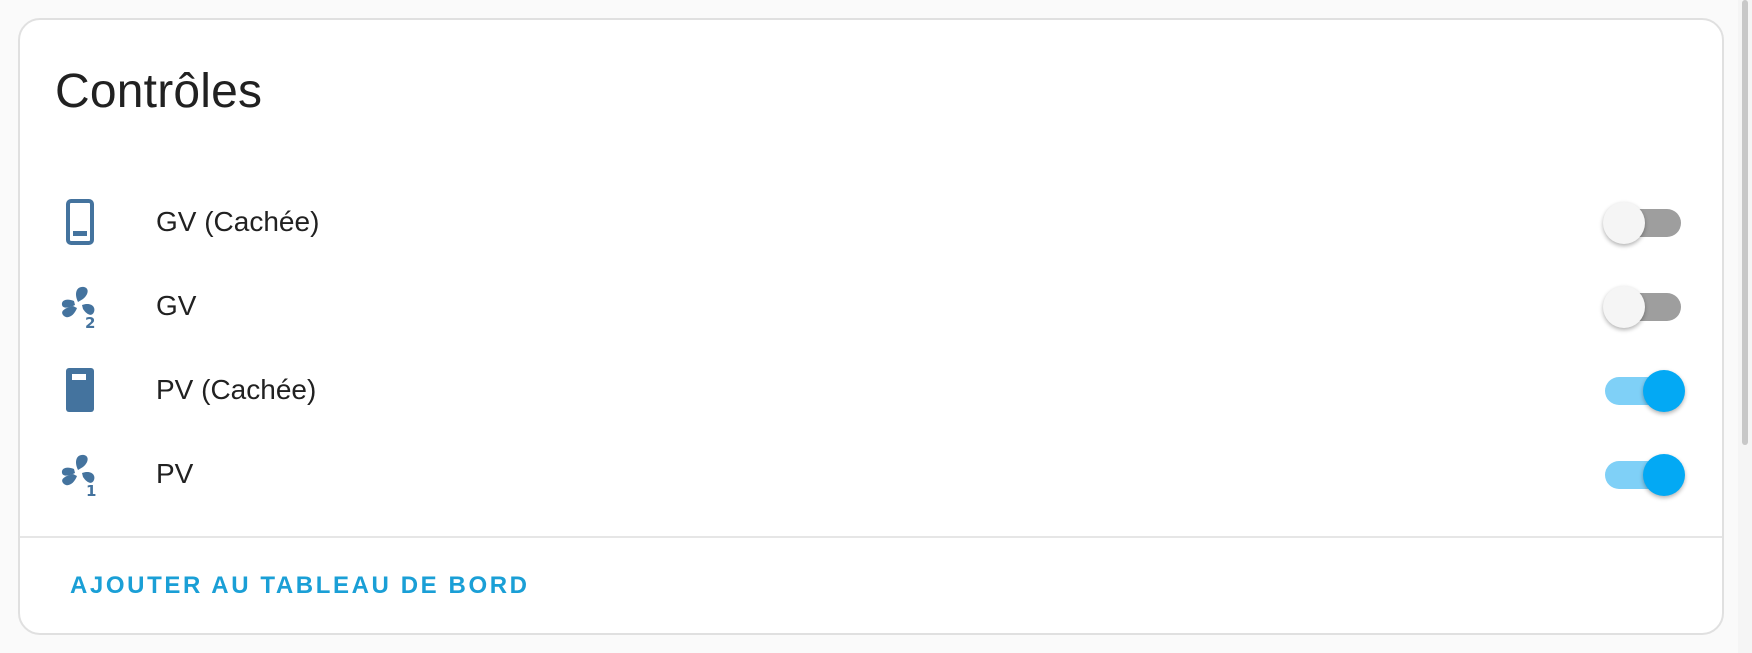 This screenshot has height=653, width=1752. I want to click on fan-speed-2-icon: 2, so click(78, 308).